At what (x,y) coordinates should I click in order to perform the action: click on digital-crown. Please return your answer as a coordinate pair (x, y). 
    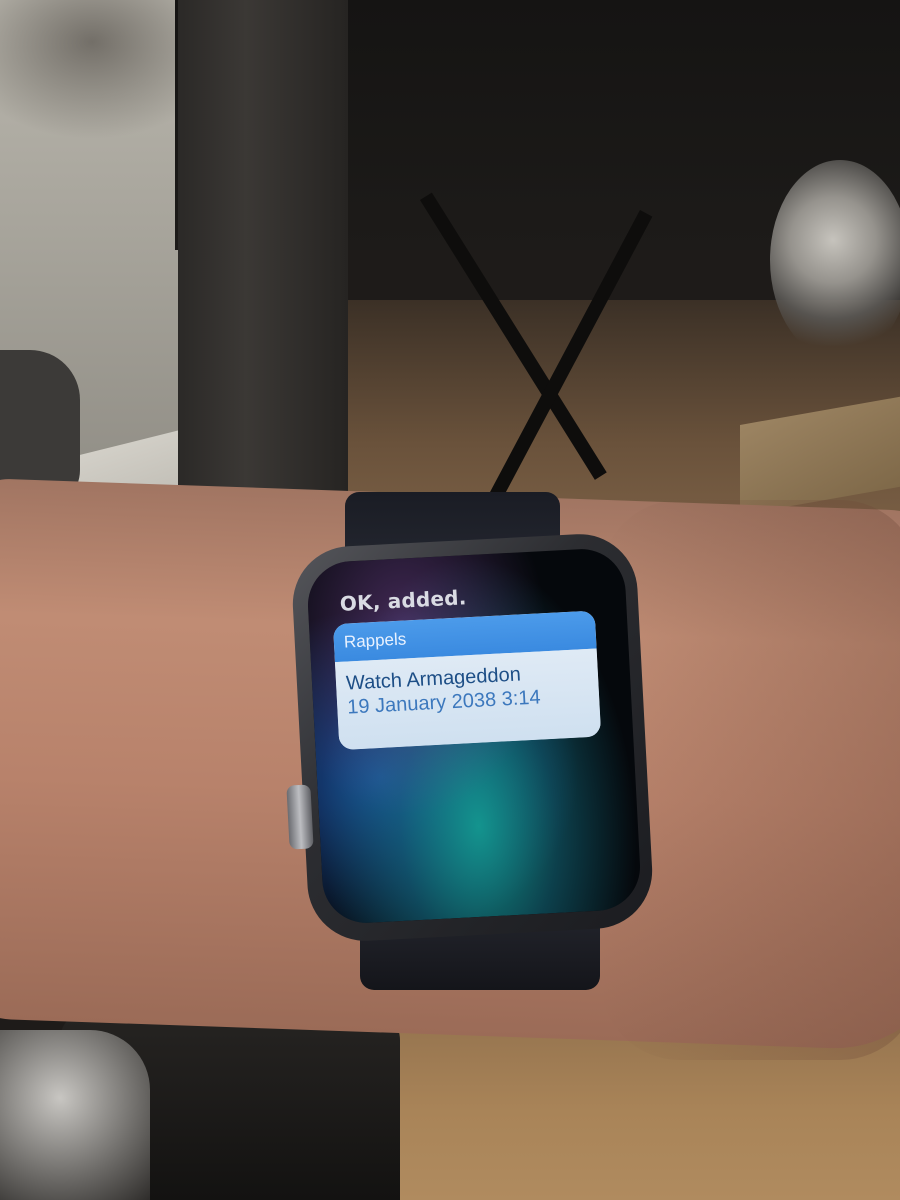
    Looking at the image, I should click on (300, 817).